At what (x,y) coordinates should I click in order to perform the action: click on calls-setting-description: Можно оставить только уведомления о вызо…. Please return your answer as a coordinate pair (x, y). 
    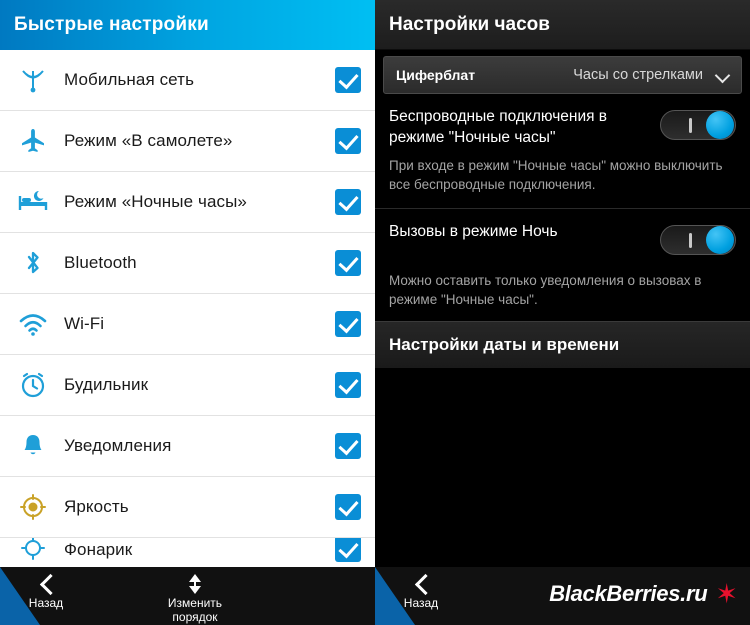
    Looking at the image, I should click on (545, 290).